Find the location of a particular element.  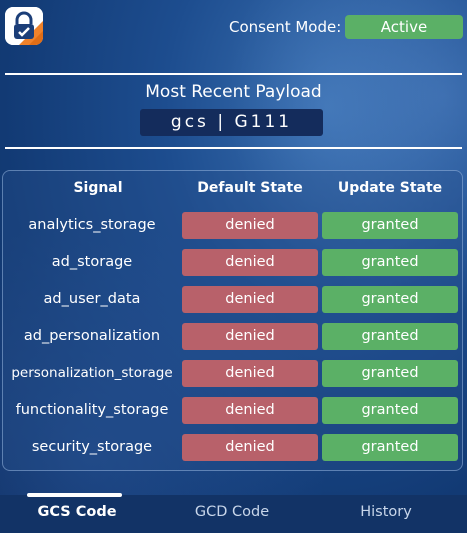

divider-middle is located at coordinates (233, 148).